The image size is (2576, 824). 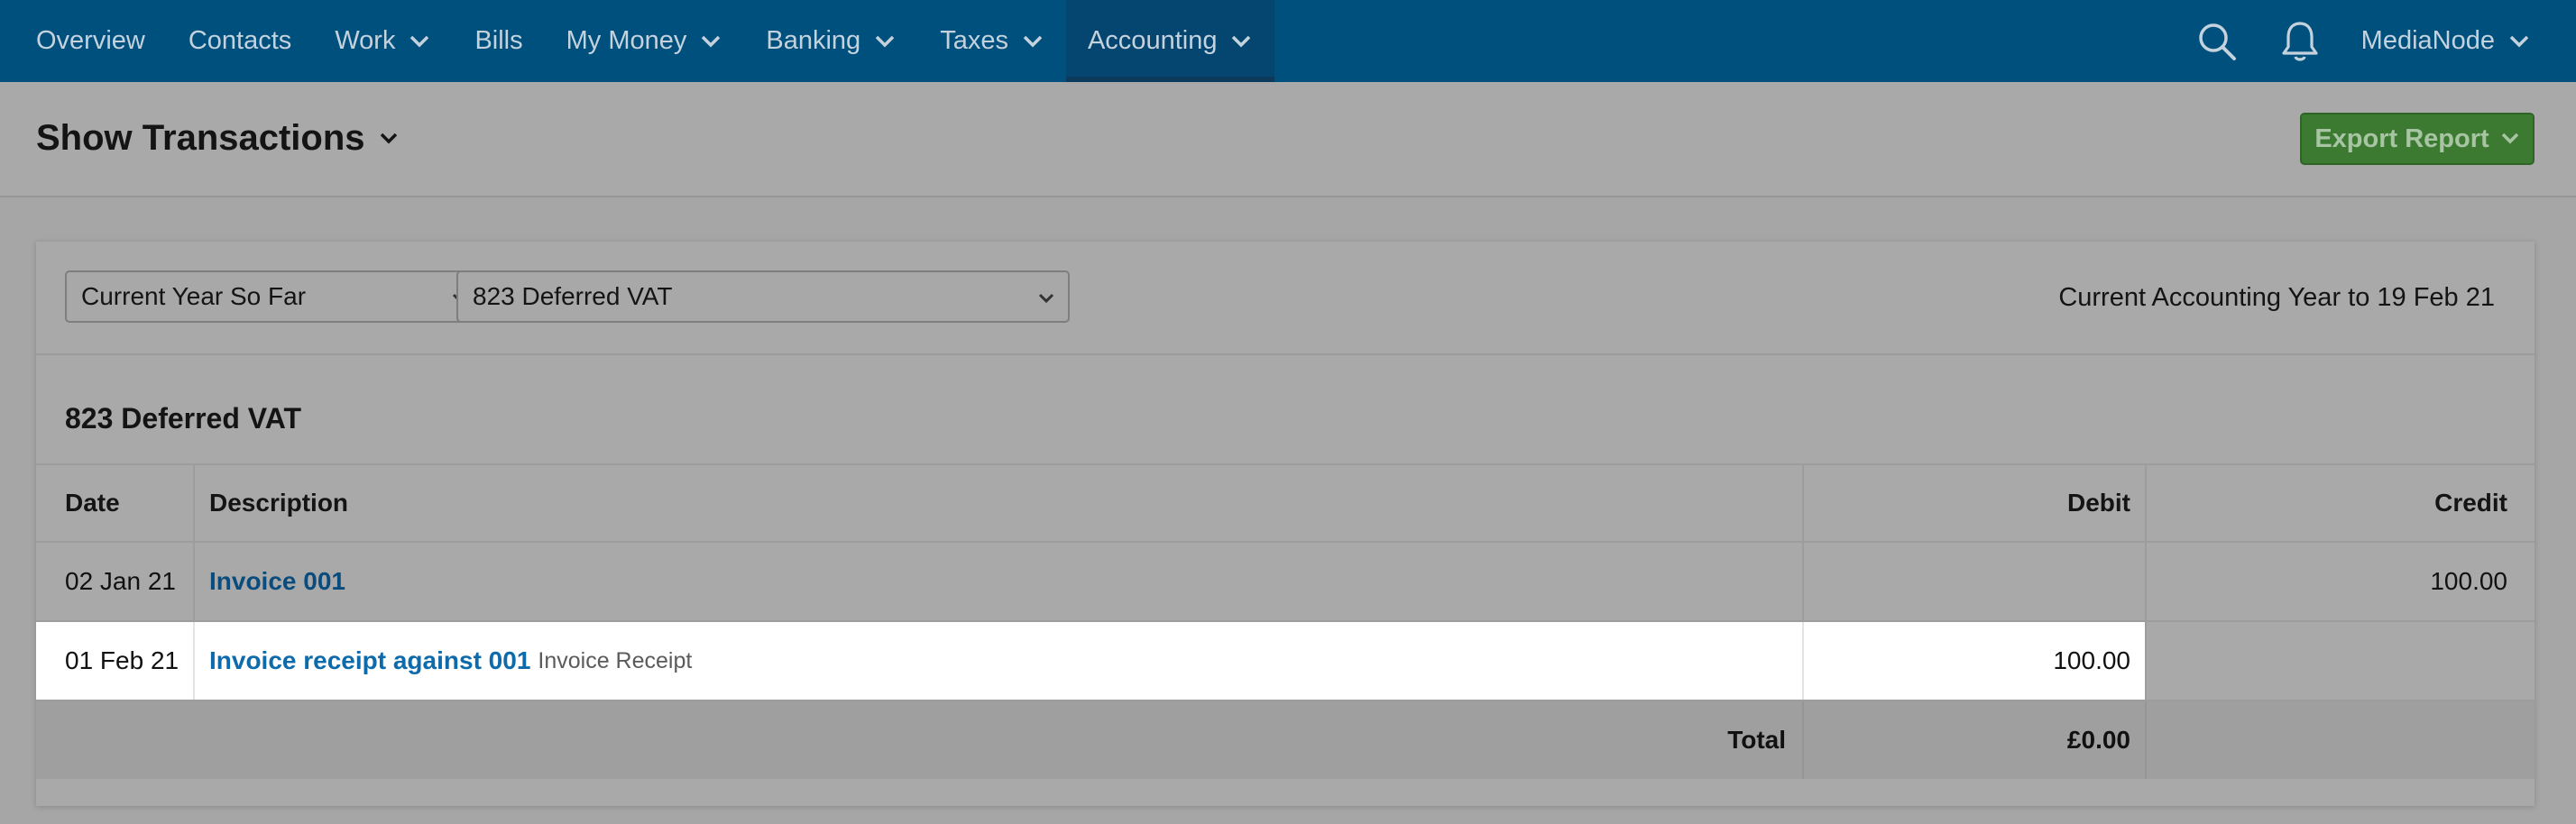 I want to click on nav-item-contacts: Contacts, so click(x=240, y=41).